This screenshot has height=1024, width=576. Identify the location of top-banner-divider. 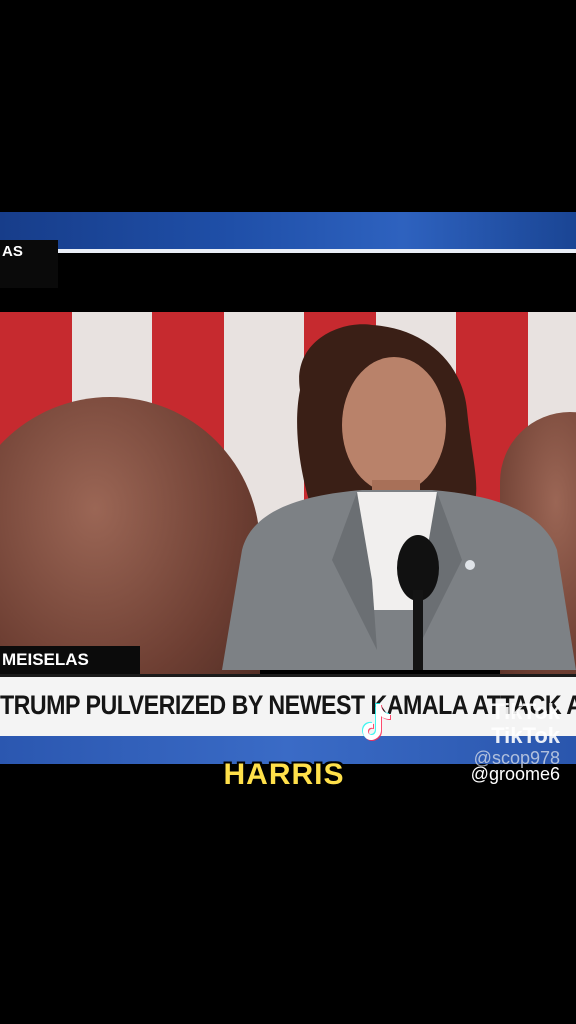
(317, 251).